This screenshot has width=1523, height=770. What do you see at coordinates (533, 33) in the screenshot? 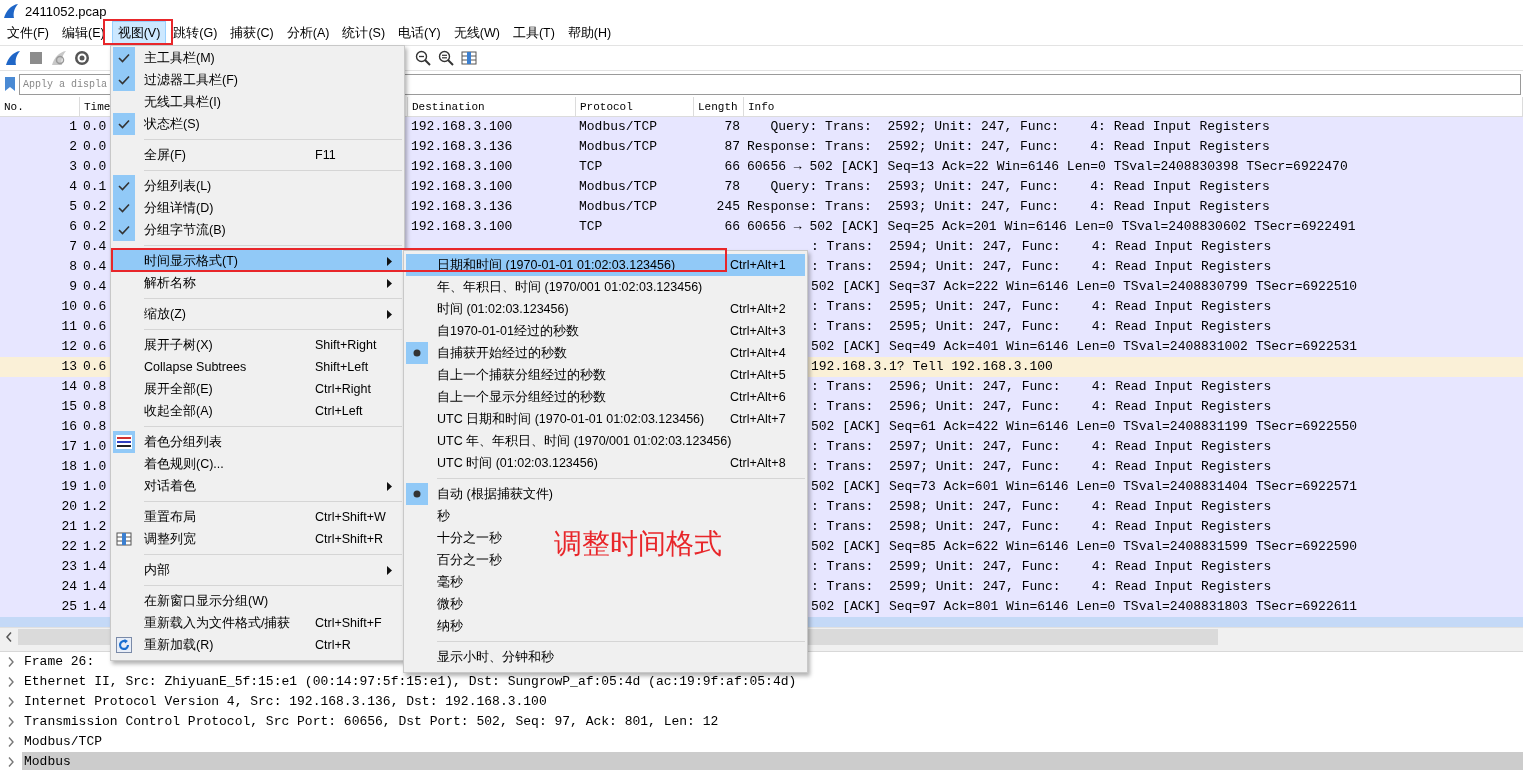
I see `menu-bar-item: 工具(T)` at bounding box center [533, 33].